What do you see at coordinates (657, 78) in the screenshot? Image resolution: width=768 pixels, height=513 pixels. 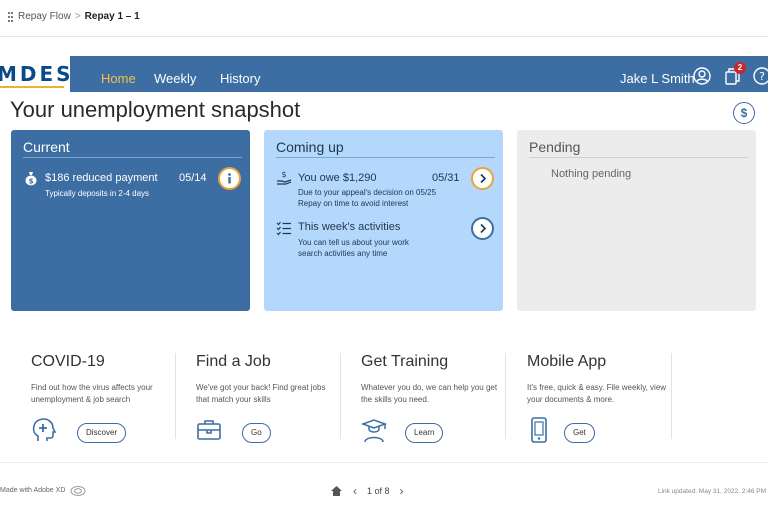 I see `user-name: Jake L Smith` at bounding box center [657, 78].